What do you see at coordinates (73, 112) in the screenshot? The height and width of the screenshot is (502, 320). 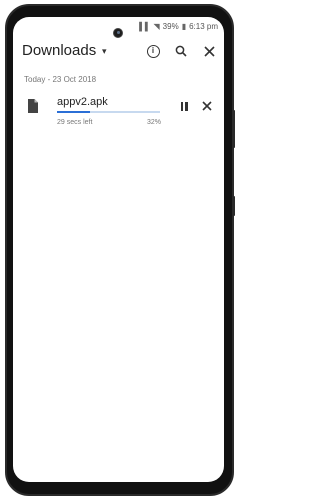 I see `progress-fill` at bounding box center [73, 112].